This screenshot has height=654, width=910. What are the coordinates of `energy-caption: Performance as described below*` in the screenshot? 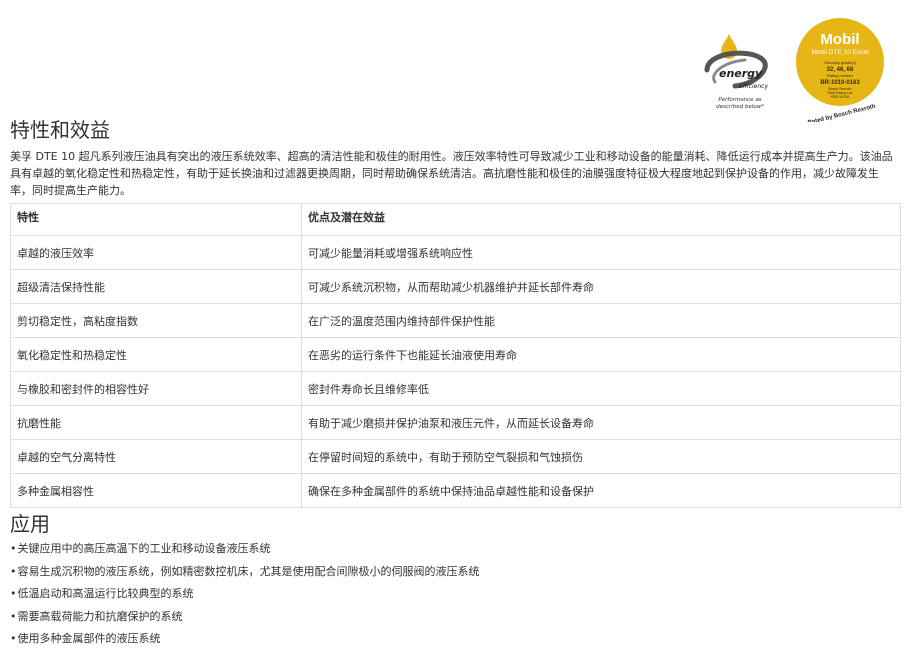 It's located at (740, 103).